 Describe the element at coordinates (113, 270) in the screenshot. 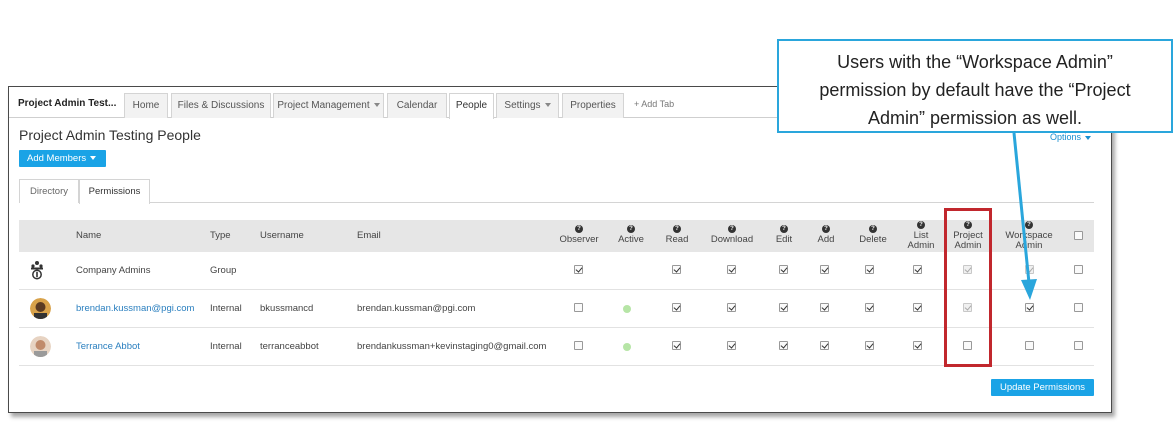

I see `row-name: Company Admins` at that location.